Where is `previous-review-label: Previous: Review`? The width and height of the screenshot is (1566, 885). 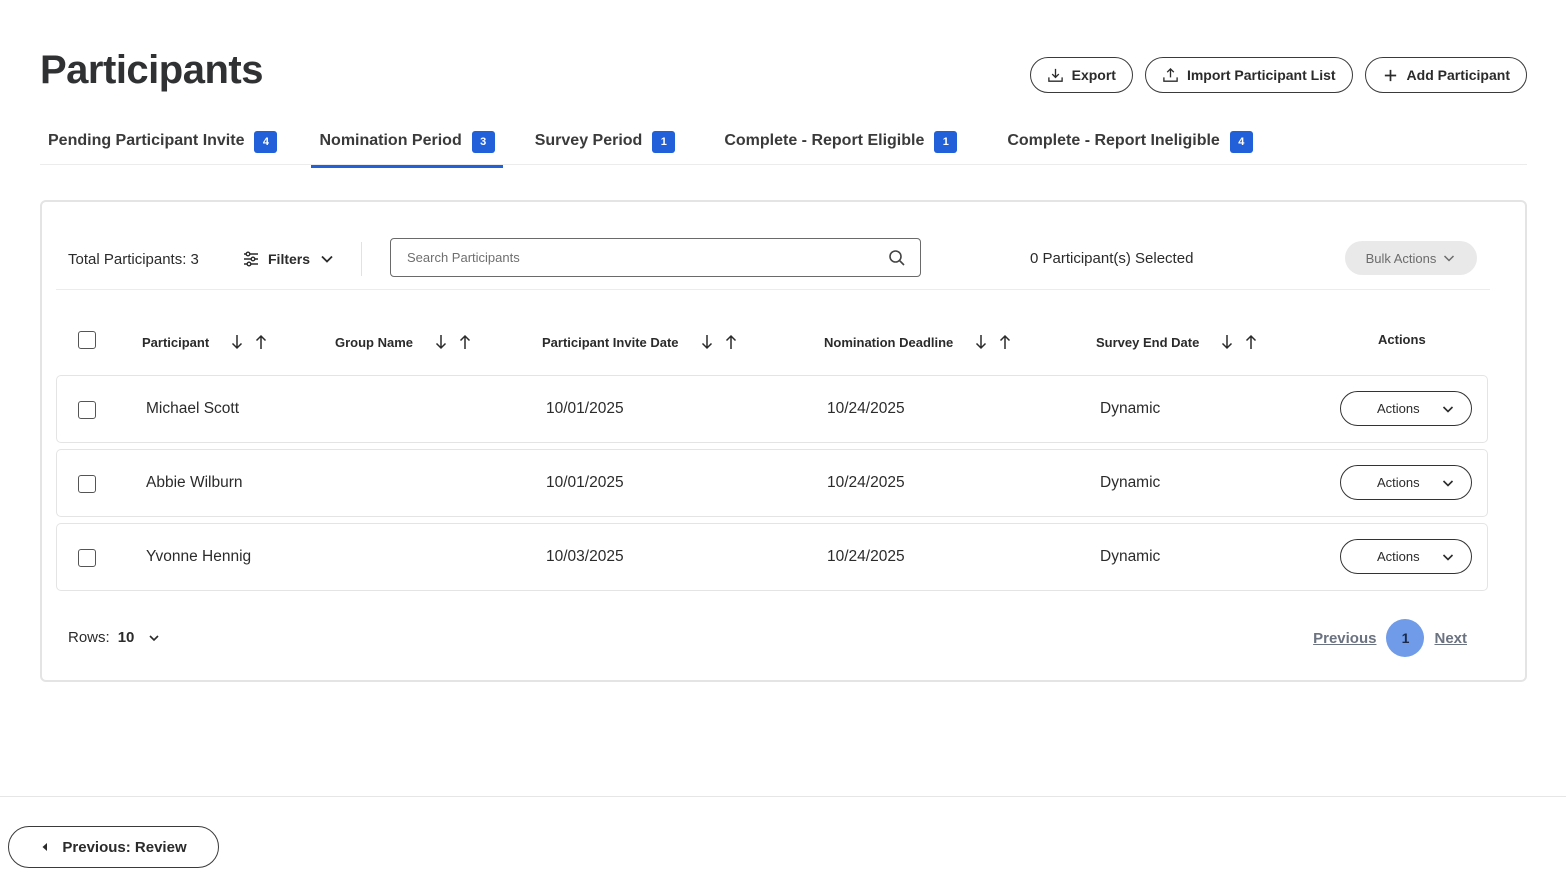 previous-review-label: Previous: Review is located at coordinates (124, 847).